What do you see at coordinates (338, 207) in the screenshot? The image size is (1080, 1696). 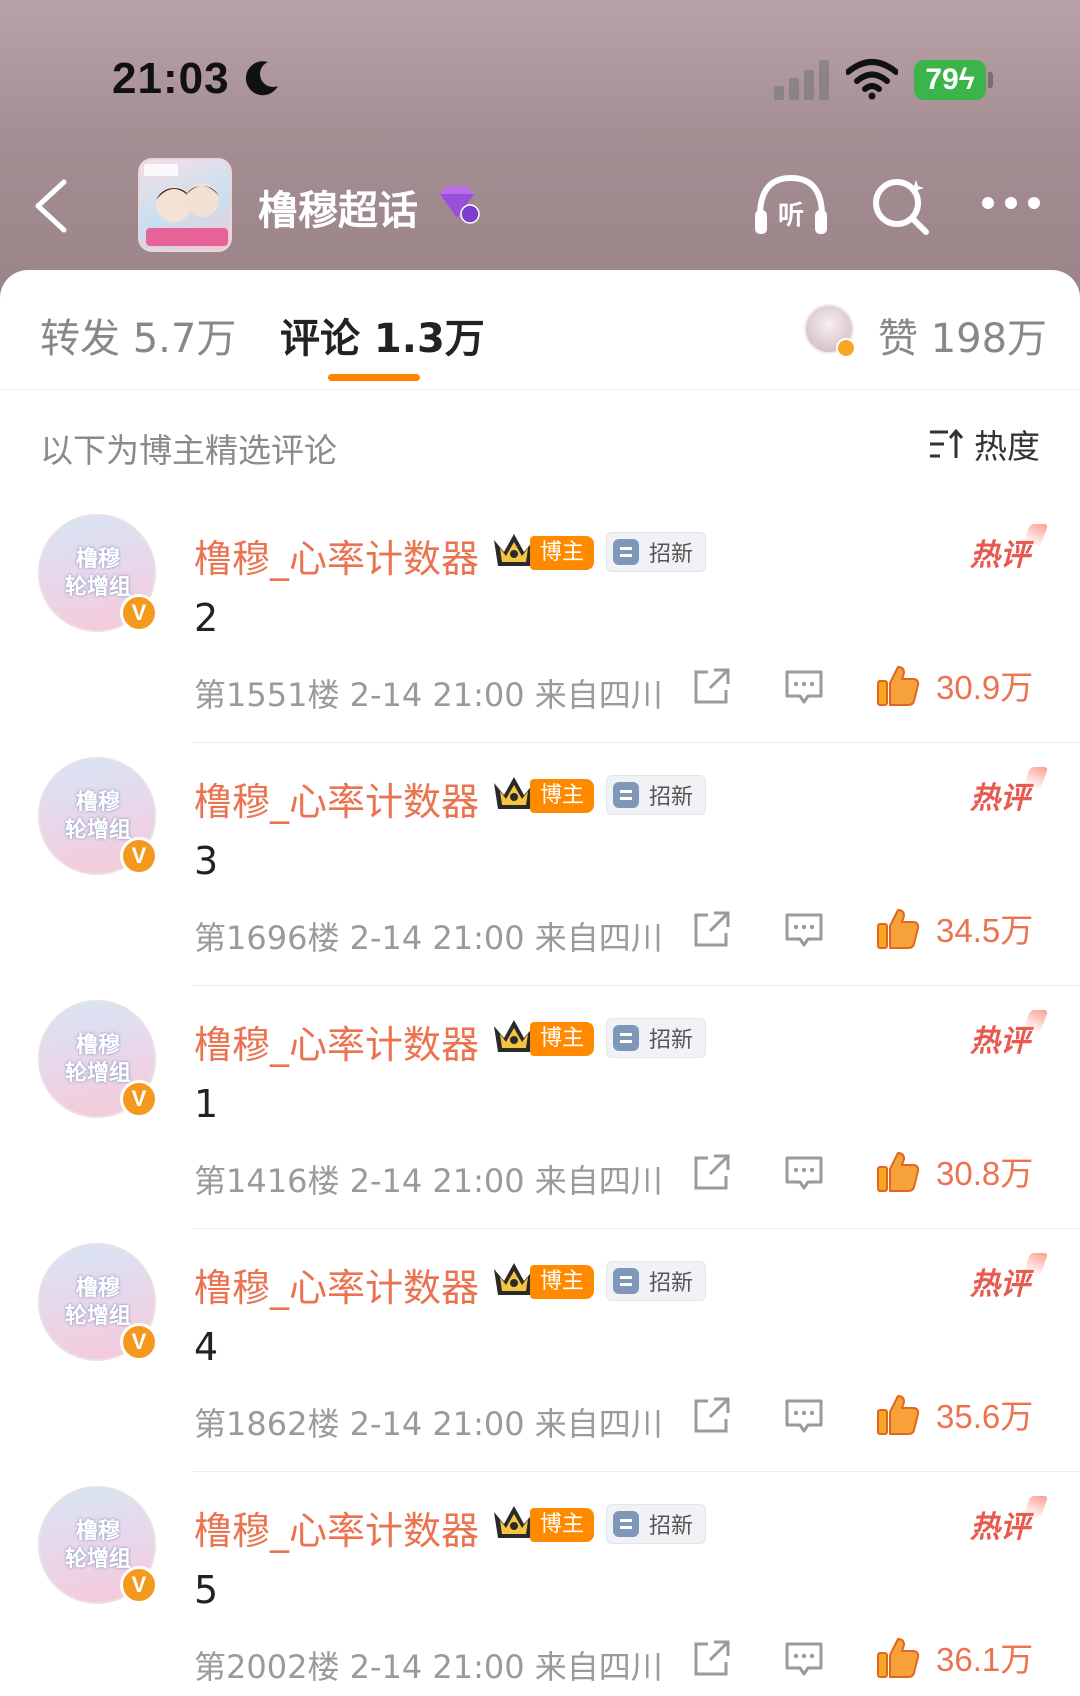 I see `topic-title: 橹穆超话` at bounding box center [338, 207].